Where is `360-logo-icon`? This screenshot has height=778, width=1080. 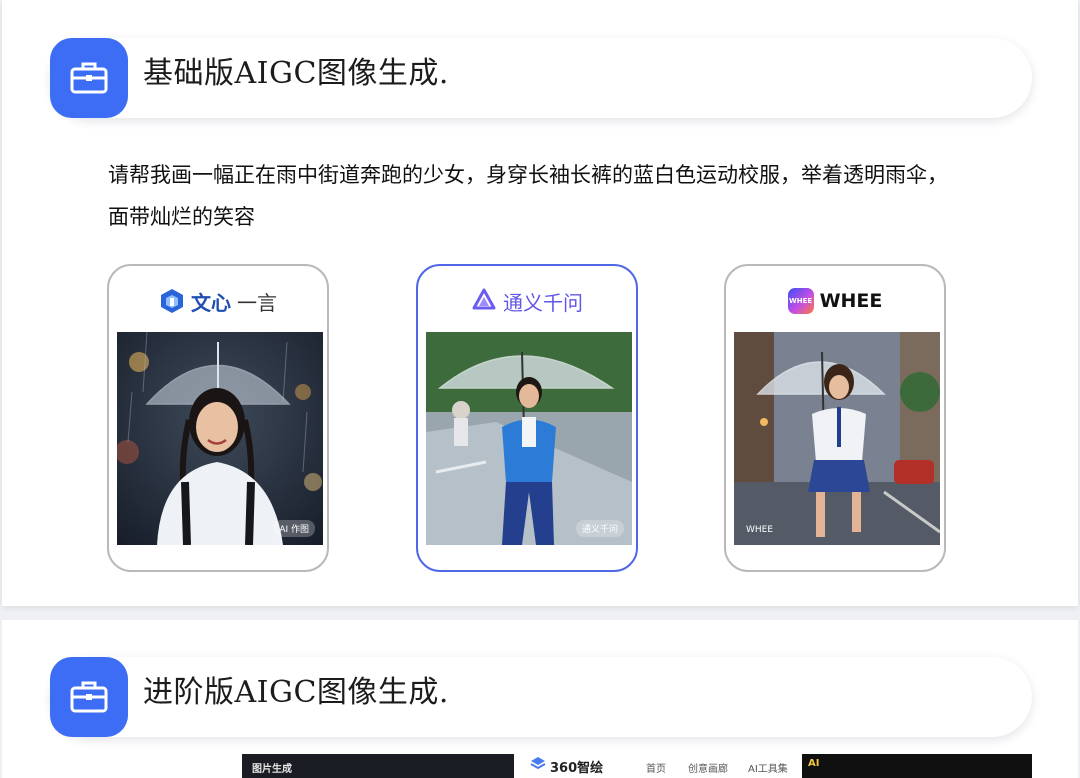
360-logo-icon is located at coordinates (538, 764).